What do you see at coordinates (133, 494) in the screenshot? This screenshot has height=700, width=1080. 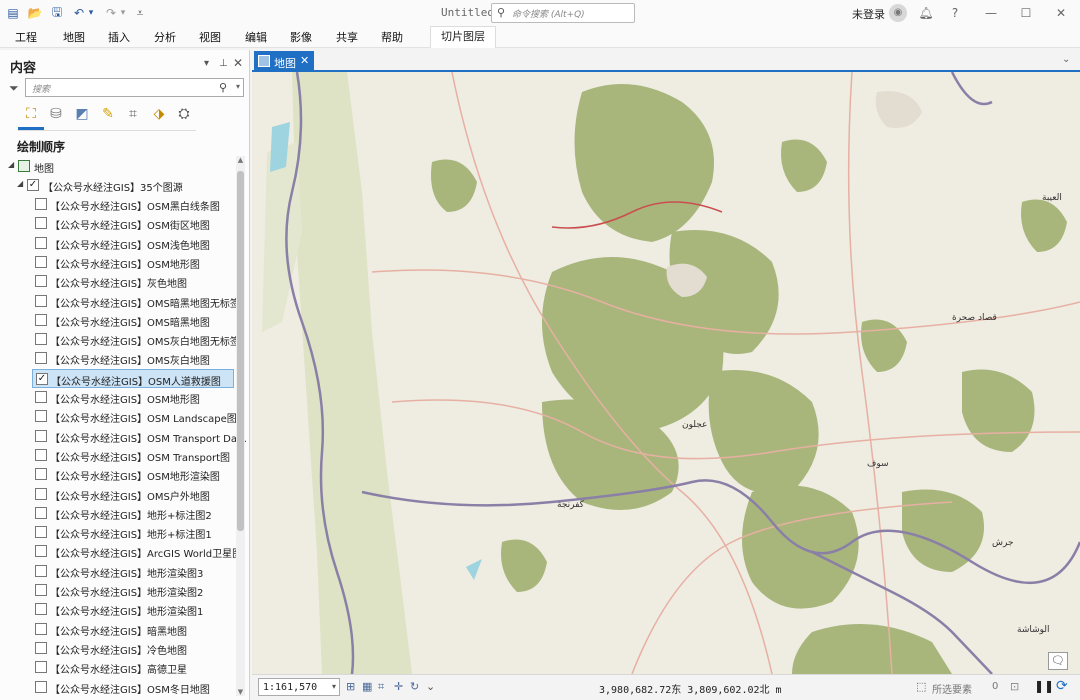 I see `layer-row: 【公众号水经注GIS】OMS户外地图` at bounding box center [133, 494].